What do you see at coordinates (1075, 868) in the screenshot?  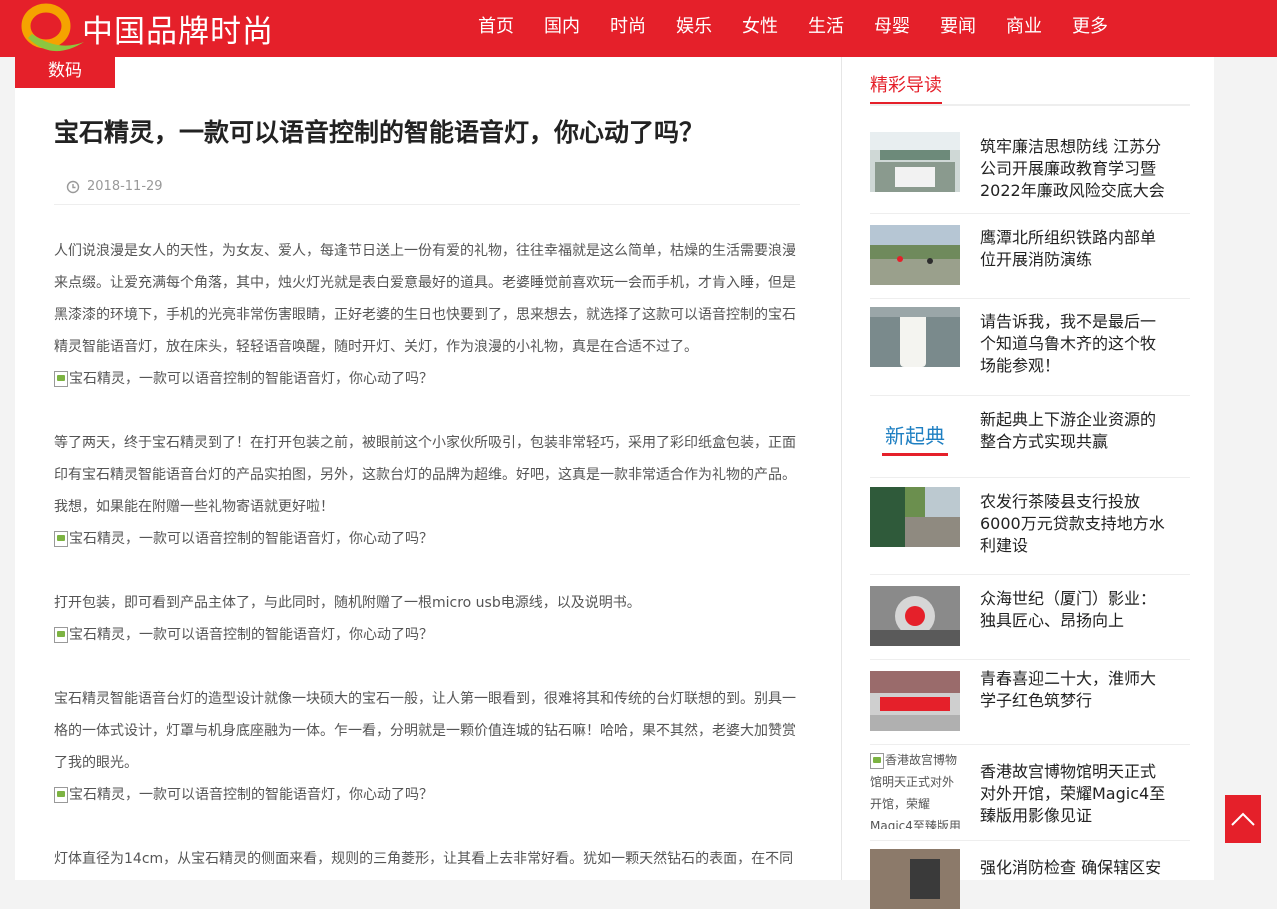 I see `list-item-title: 强化消防检查 确保辖区安` at bounding box center [1075, 868].